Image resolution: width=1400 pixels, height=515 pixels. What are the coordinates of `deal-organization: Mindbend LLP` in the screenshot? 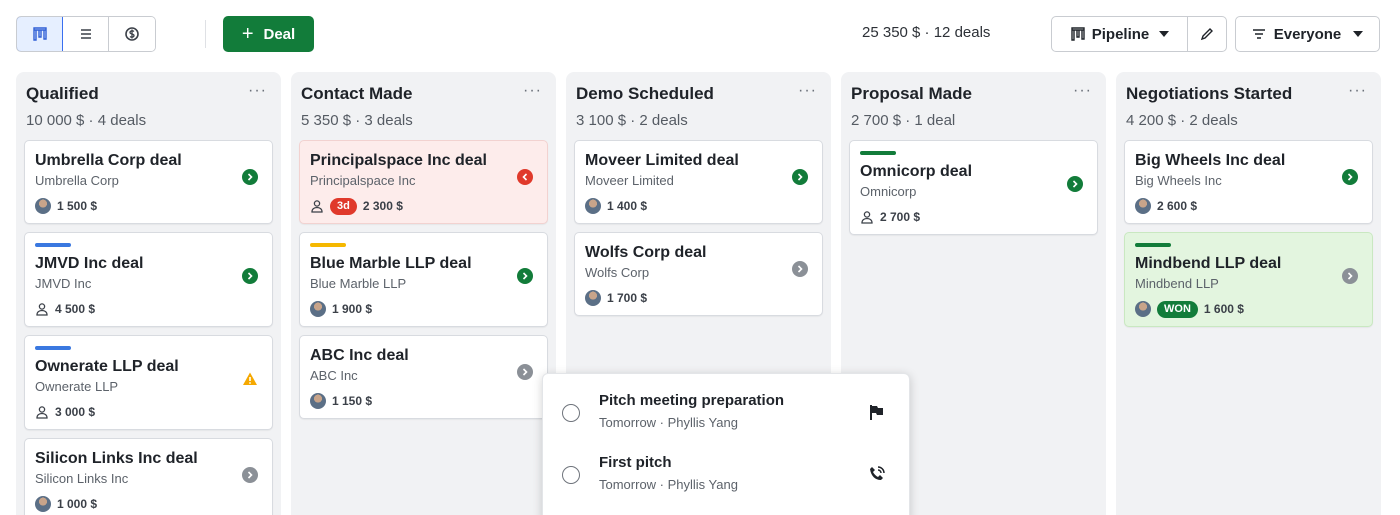 It's located at (1177, 283).